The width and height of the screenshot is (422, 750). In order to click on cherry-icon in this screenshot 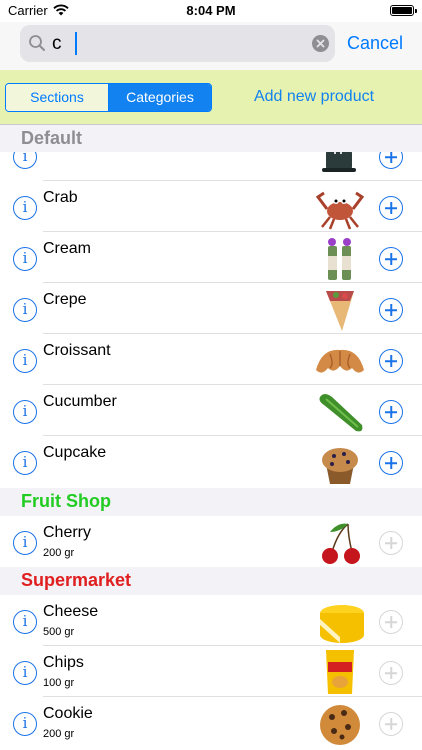, I will do `click(341, 543)`.